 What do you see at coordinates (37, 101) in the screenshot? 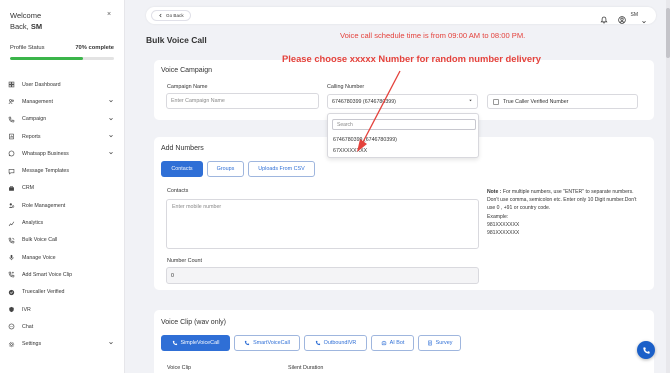
I see `sidebar-item-label: Management` at bounding box center [37, 101].